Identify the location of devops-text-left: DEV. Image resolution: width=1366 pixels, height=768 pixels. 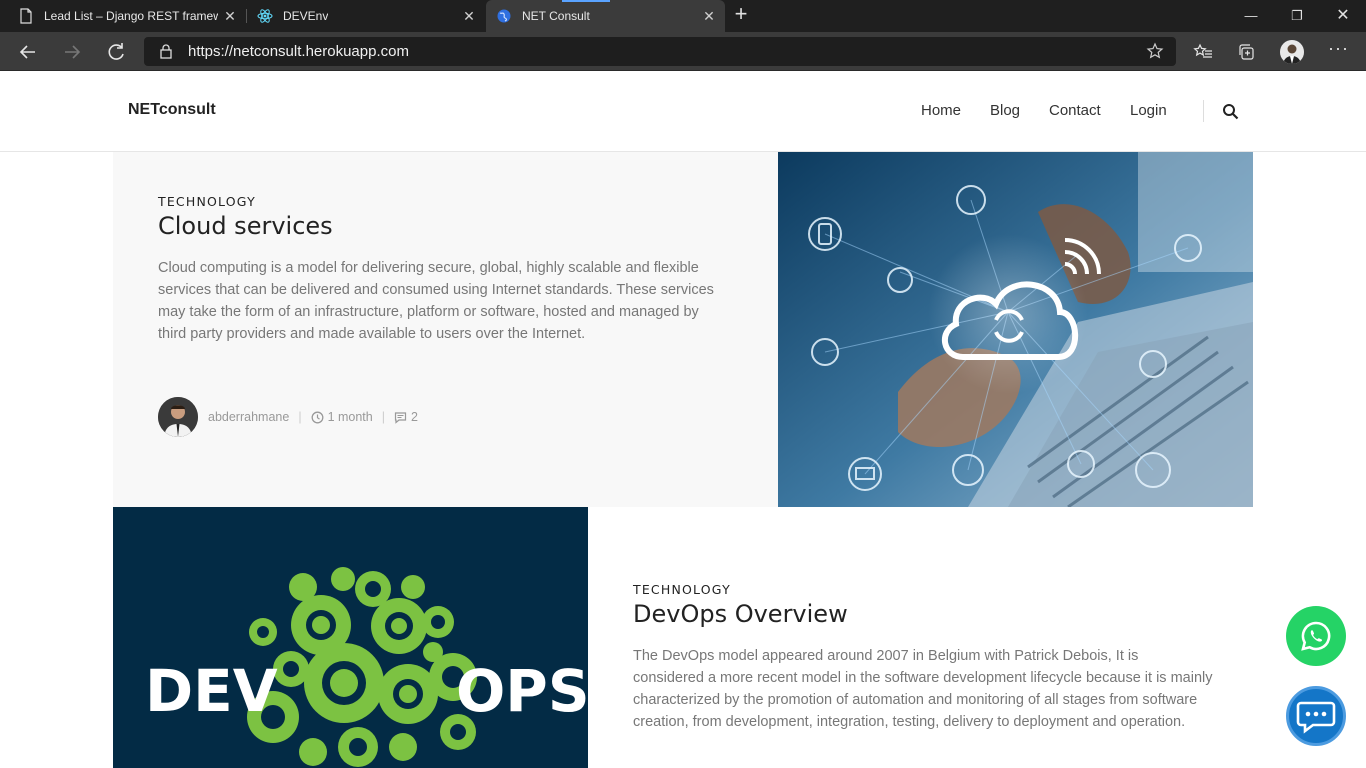
(211, 691).